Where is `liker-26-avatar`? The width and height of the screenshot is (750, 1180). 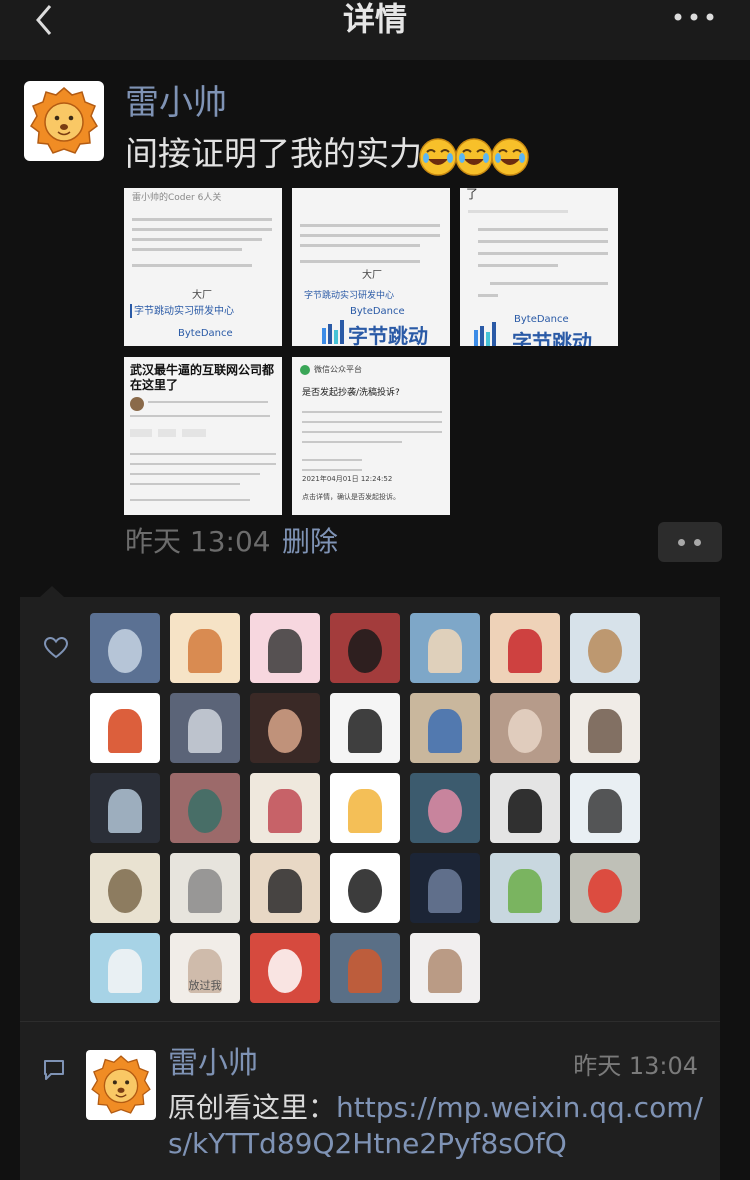
liker-26-avatar is located at coordinates (445, 888).